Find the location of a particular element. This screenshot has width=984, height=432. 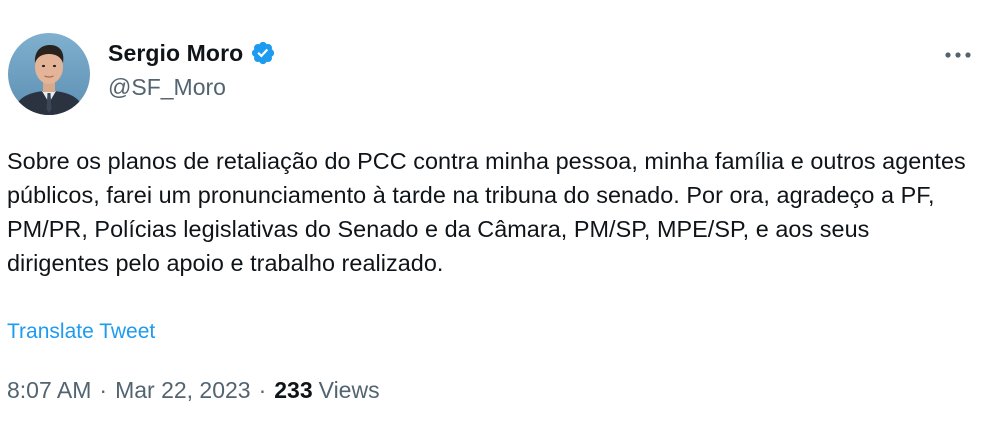

views-count: 233 is located at coordinates (293, 390).